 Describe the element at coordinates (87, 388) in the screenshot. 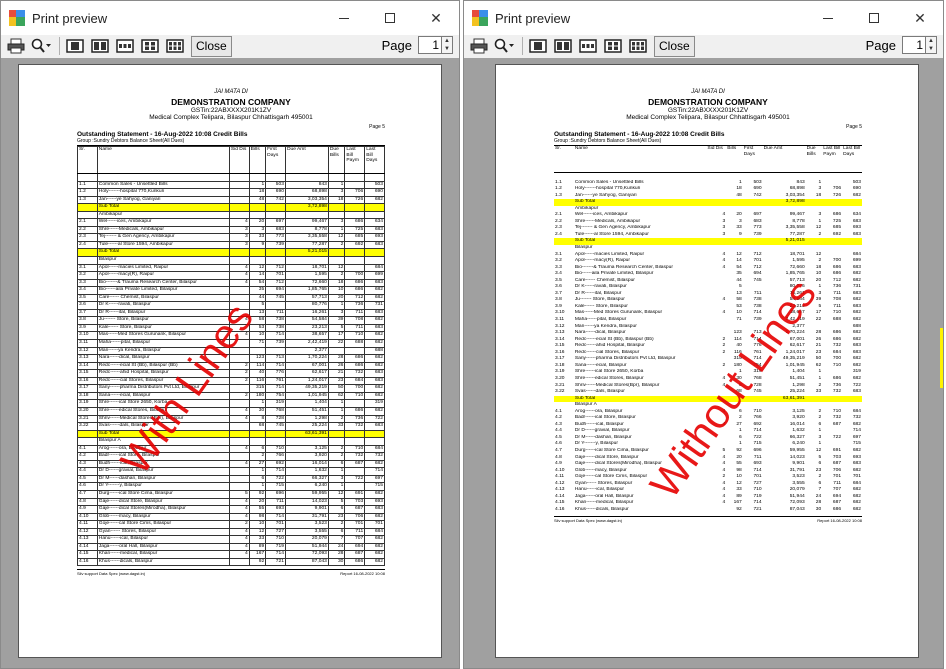

I see `table-cell: 3.17` at that location.